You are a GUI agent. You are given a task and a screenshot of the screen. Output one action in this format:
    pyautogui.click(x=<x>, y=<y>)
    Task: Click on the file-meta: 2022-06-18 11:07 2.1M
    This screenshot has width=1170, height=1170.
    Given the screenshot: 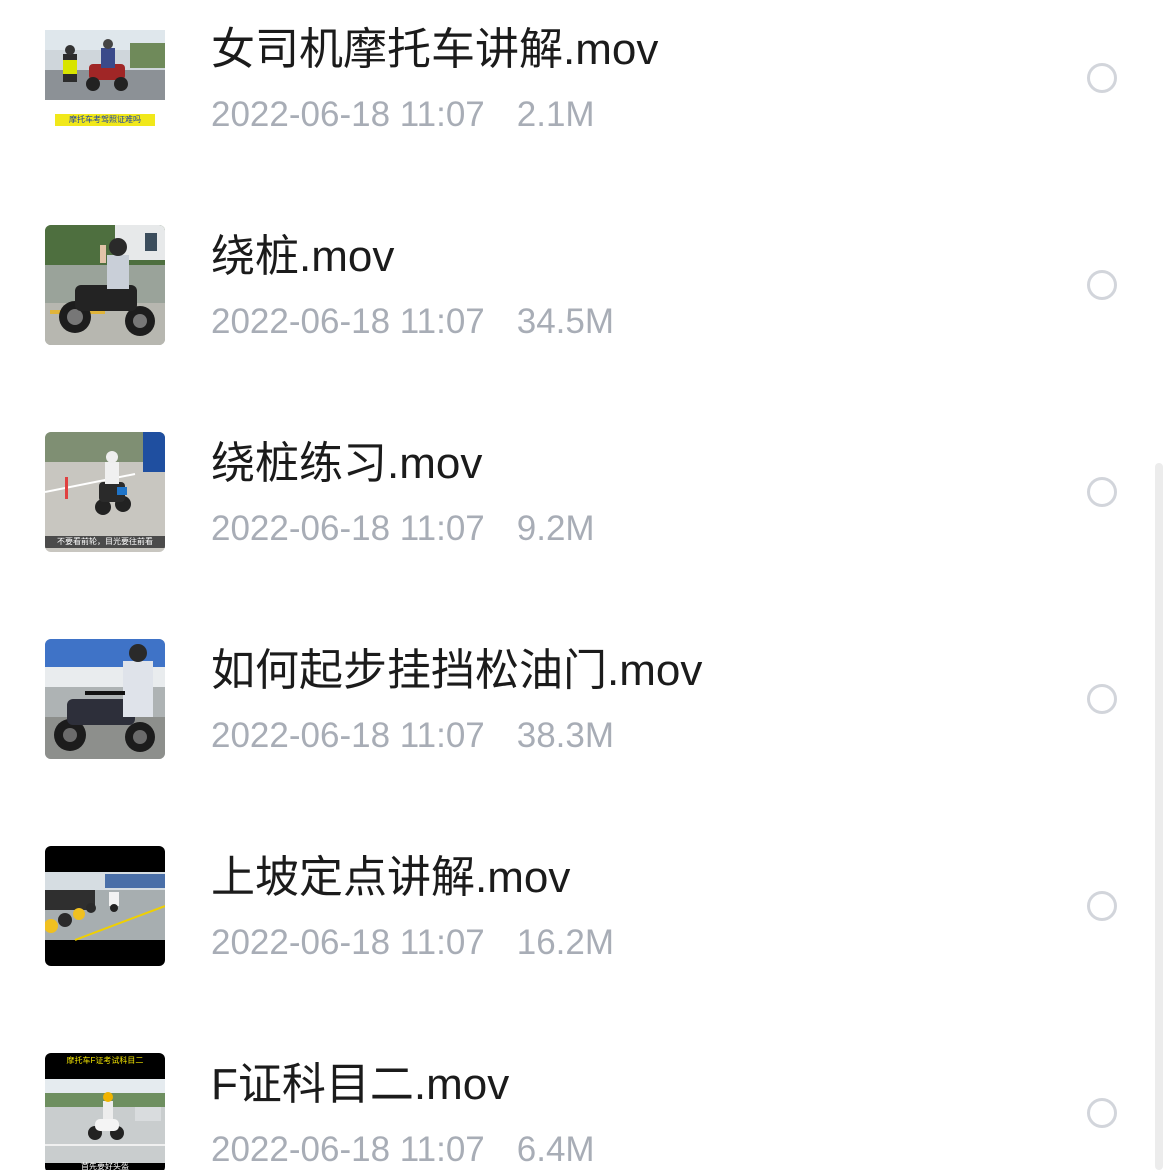 What is the action you would take?
    pyautogui.click(x=403, y=114)
    